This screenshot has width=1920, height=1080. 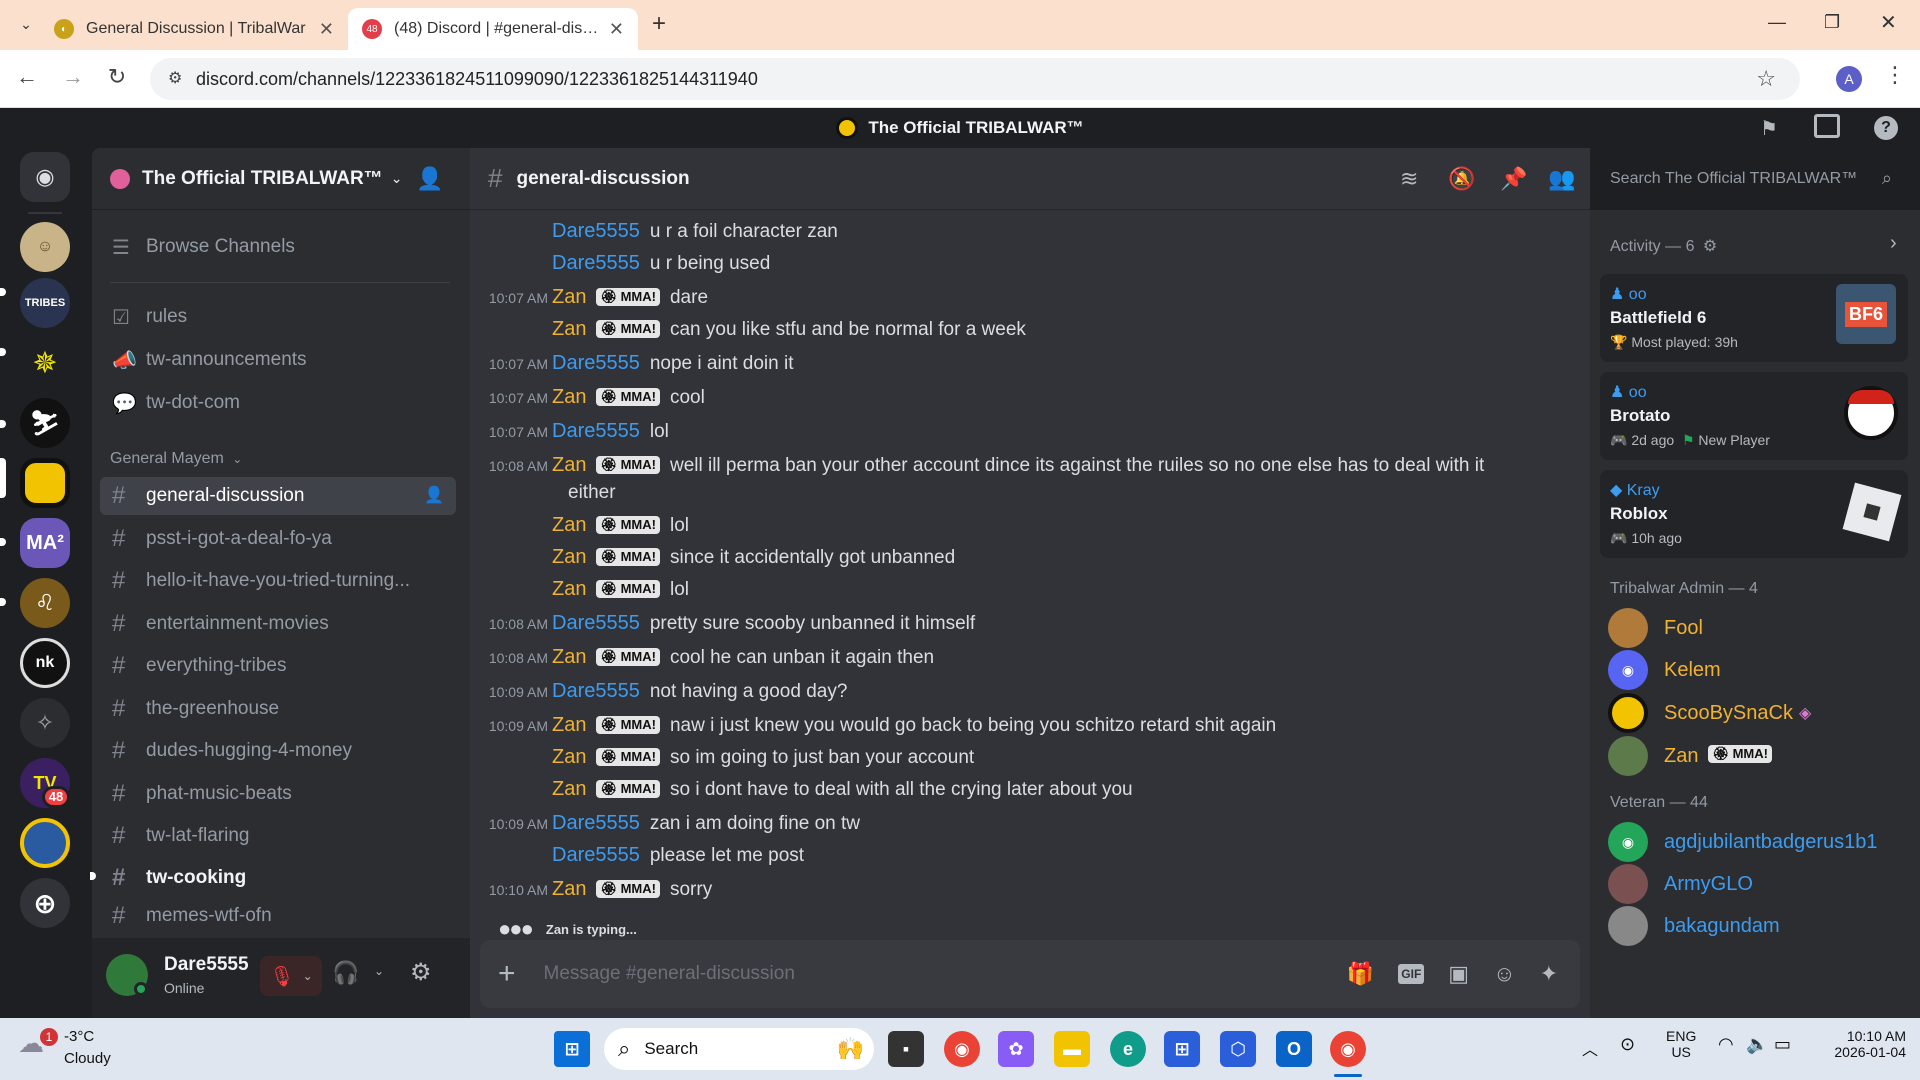 I want to click on message-row: 10:07 AM Zan 🏵 MMA! cool, so click(x=587, y=400).